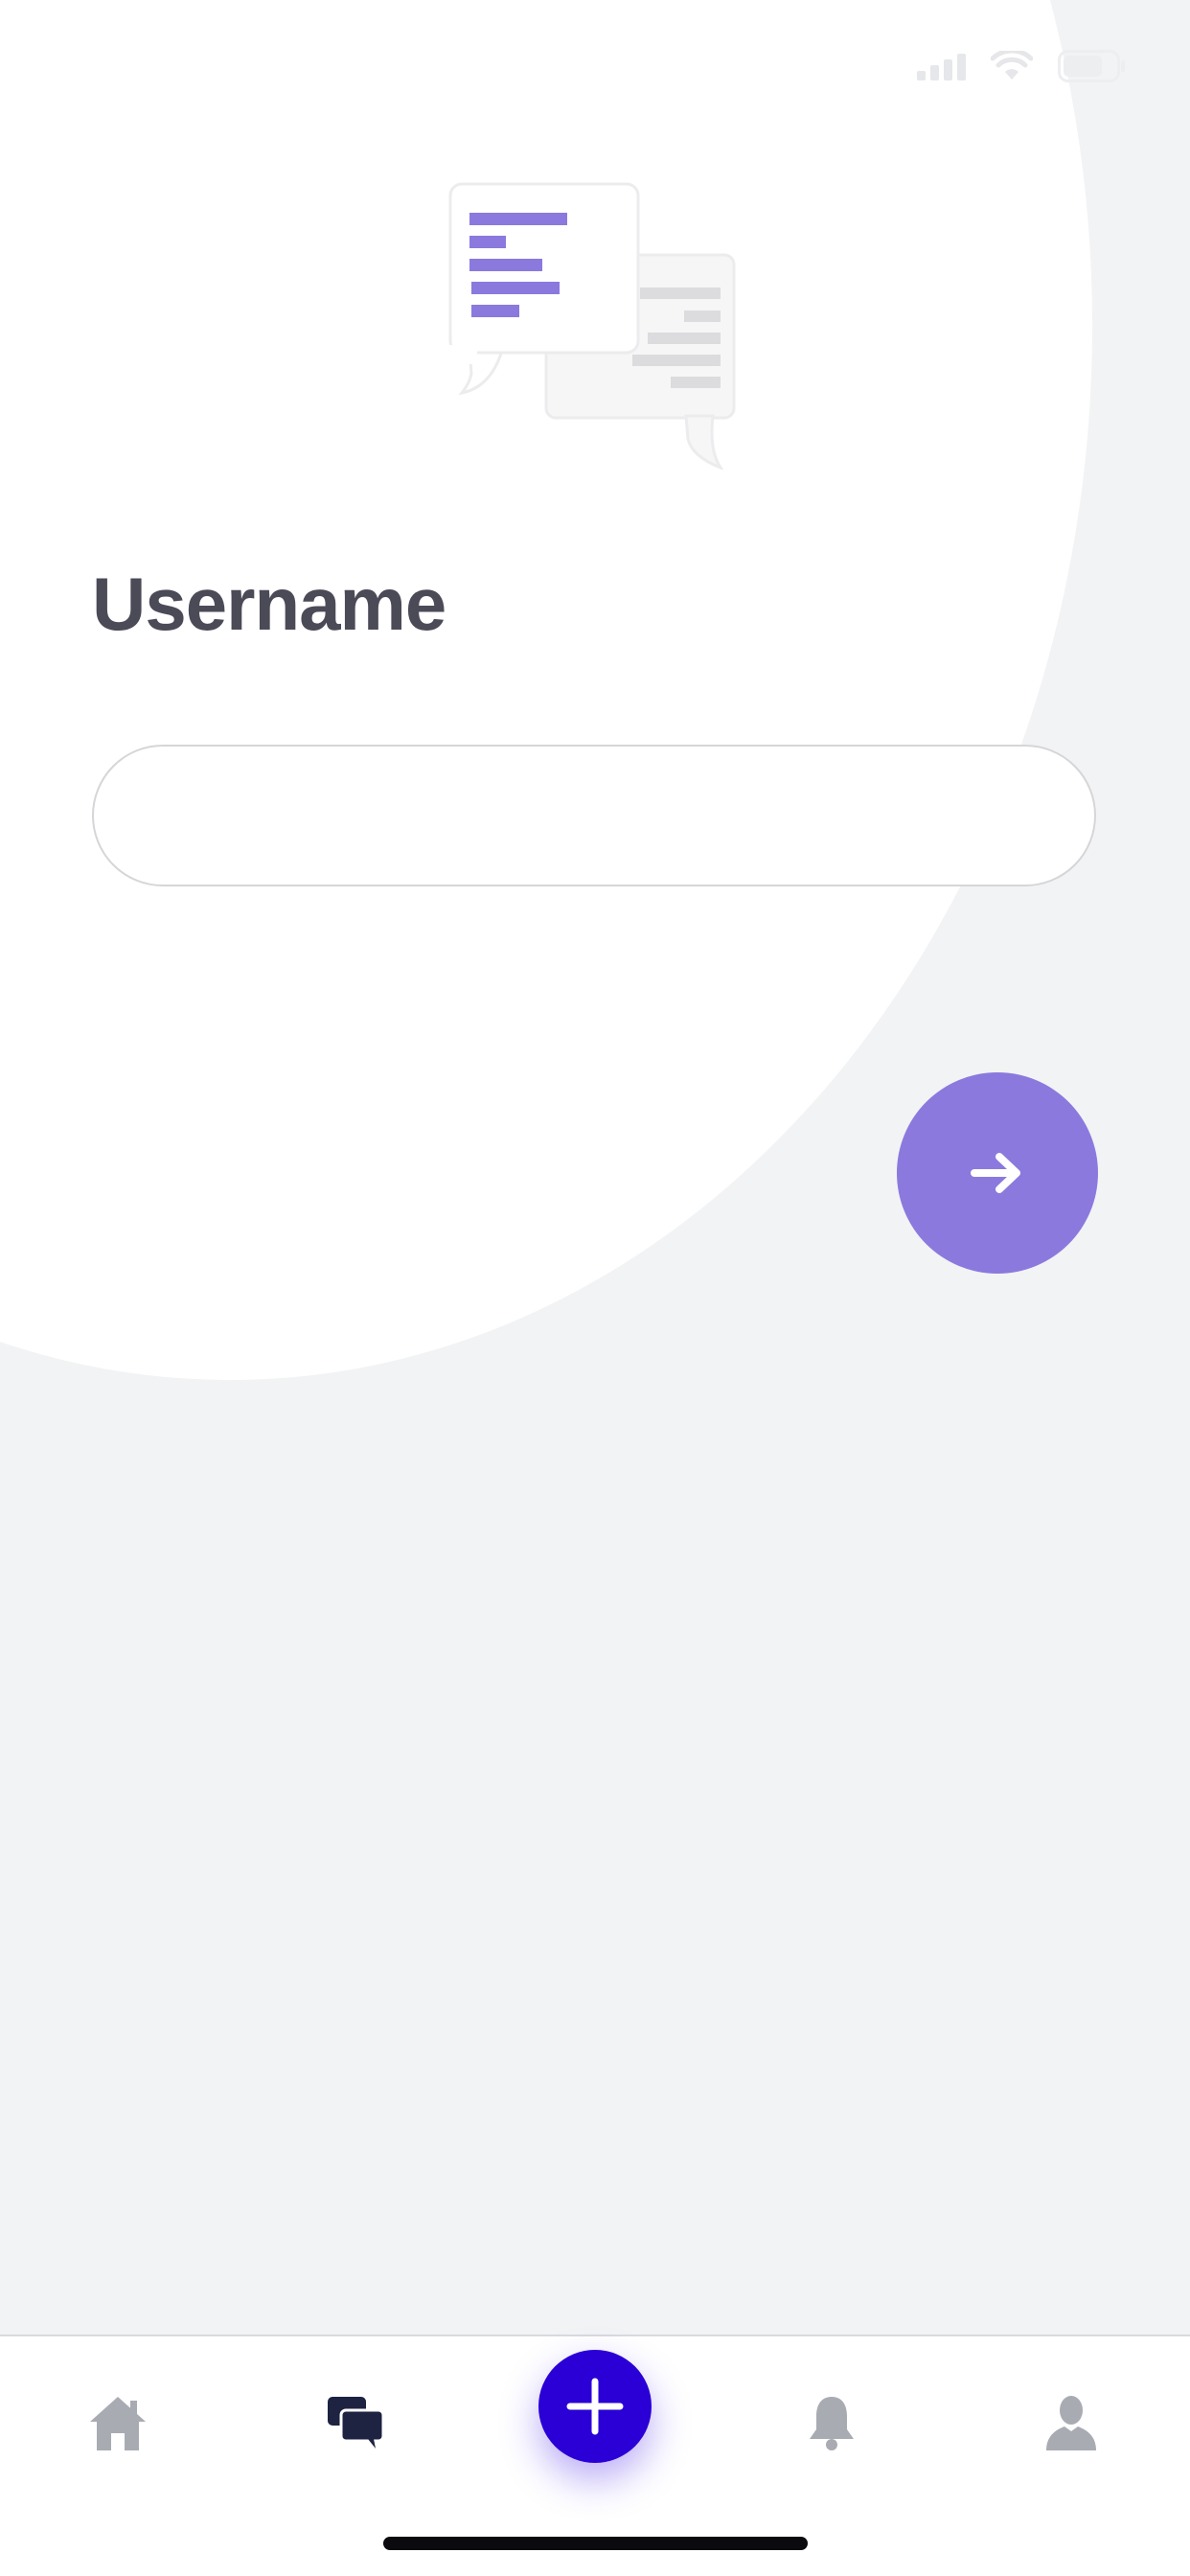  I want to click on tab-home, so click(118, 2423).